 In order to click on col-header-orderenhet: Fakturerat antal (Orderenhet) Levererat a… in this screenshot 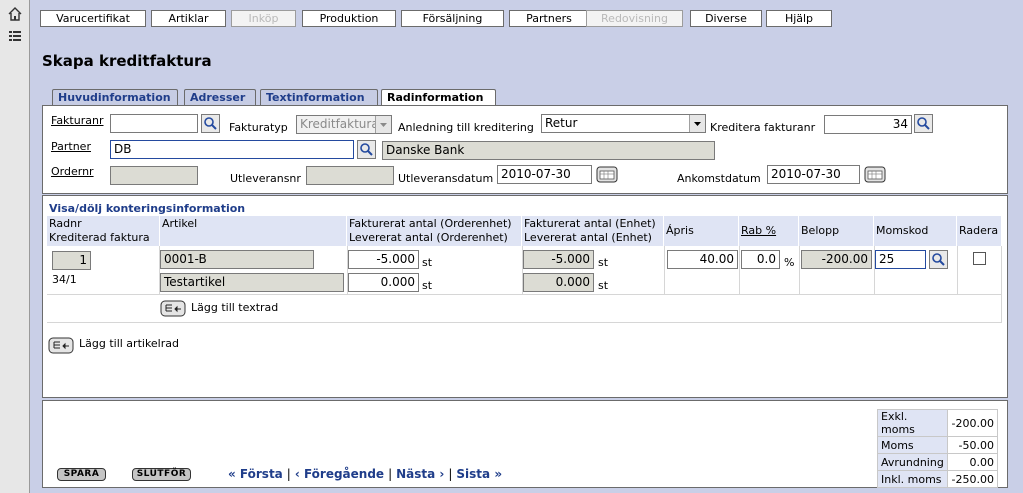, I will do `click(434, 231)`.